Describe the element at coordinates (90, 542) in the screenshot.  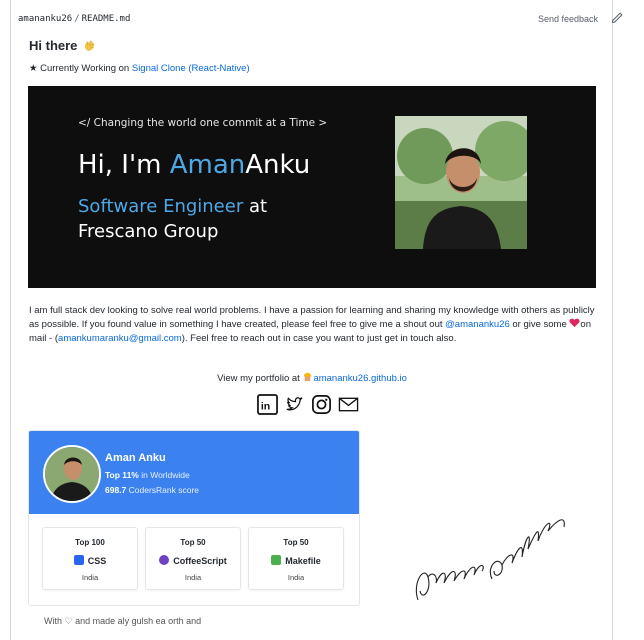
I see `badge-rank: Top 100` at that location.